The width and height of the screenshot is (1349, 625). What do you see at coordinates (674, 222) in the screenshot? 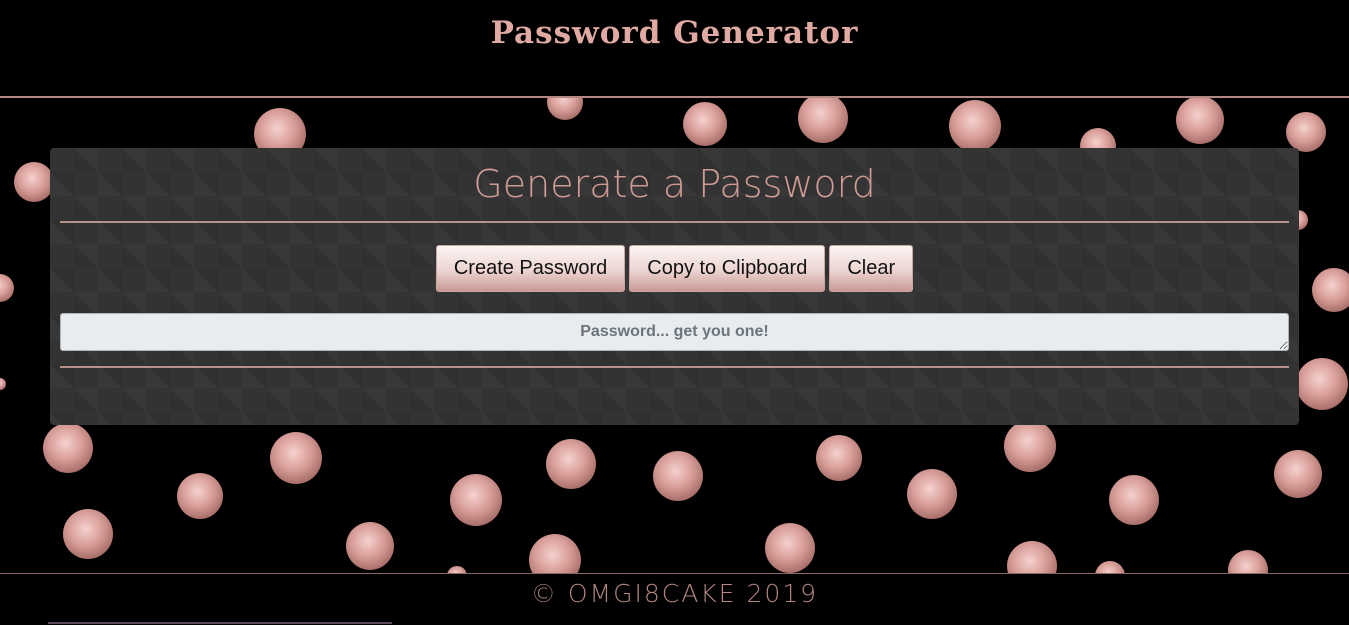
I see `card-divider-top` at bounding box center [674, 222].